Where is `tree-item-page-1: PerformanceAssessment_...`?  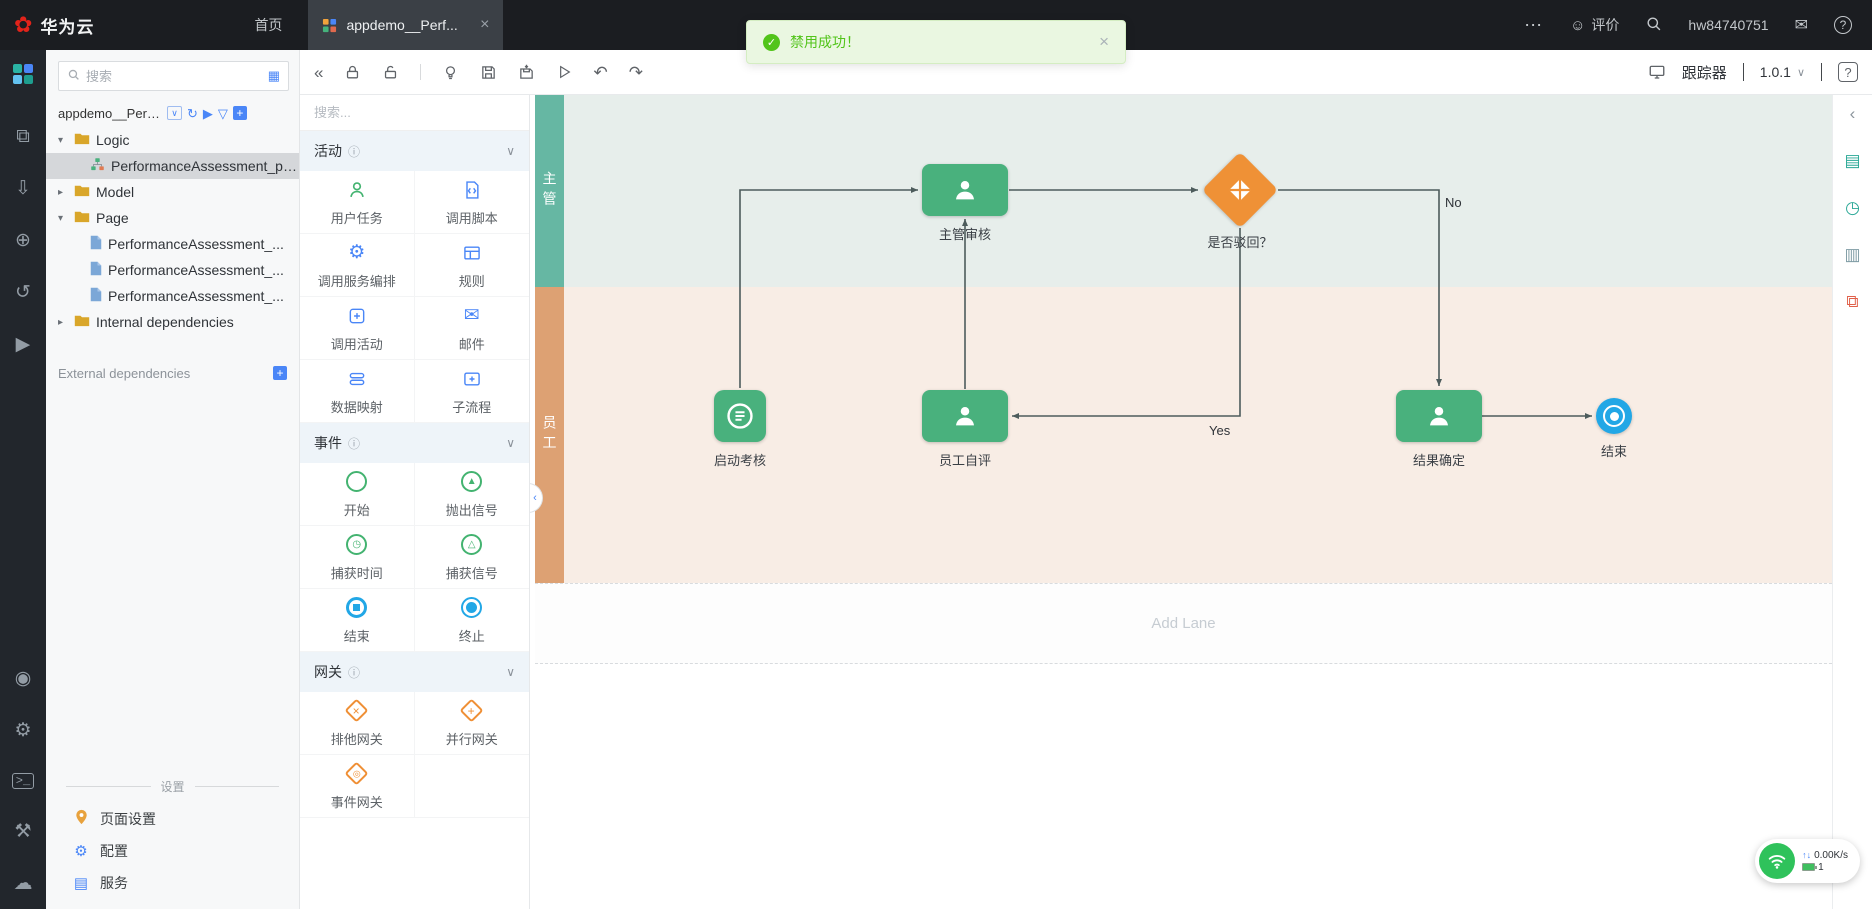 tree-item-page-1: PerformanceAssessment_... is located at coordinates (172, 244).